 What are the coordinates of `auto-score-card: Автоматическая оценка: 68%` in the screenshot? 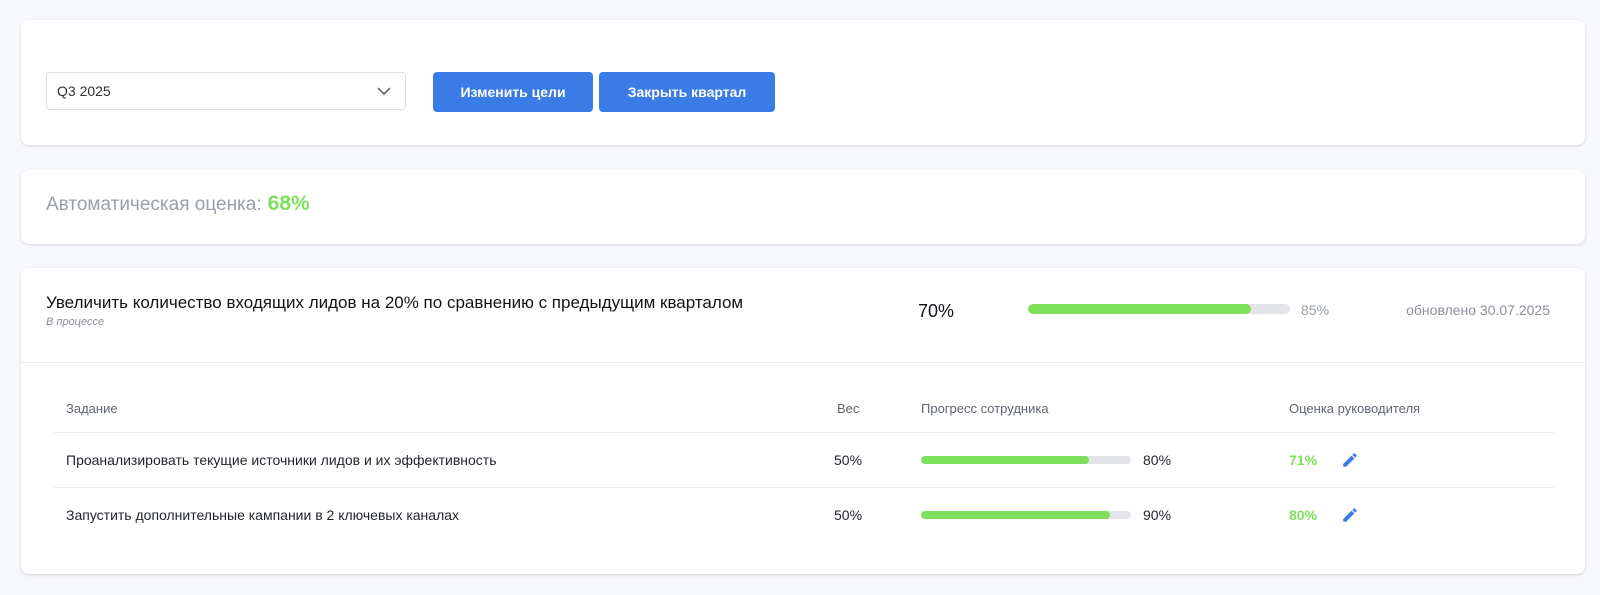 It's located at (803, 207).